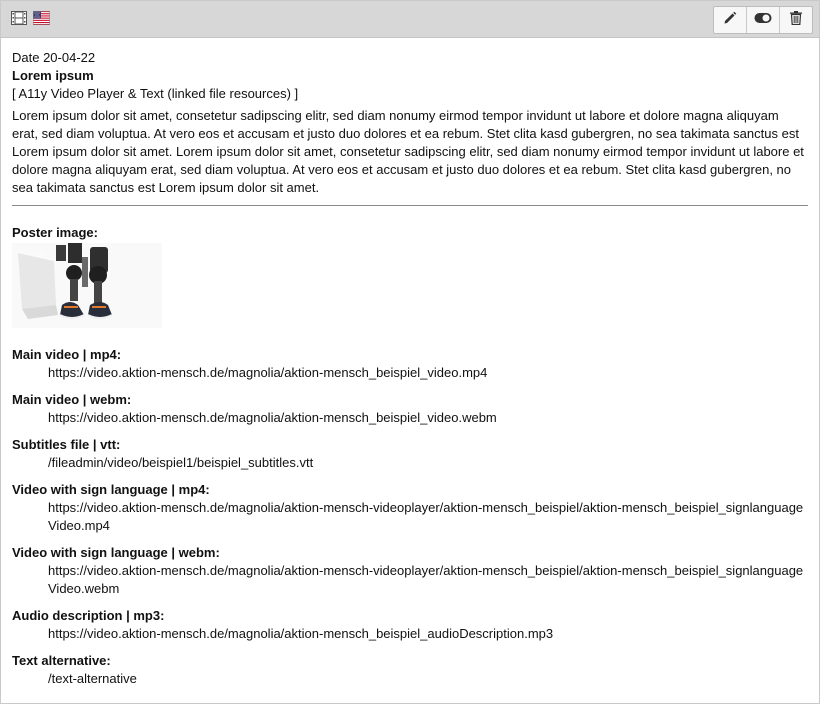  I want to click on field-label: Main video | webm:, so click(72, 399).